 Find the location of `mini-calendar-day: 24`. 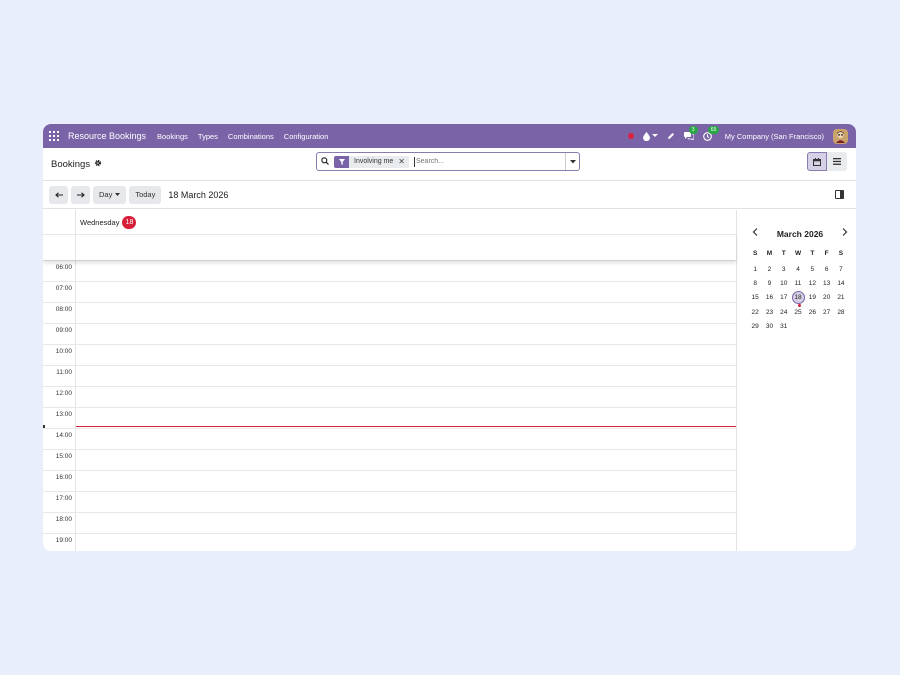

mini-calendar-day: 24 is located at coordinates (784, 312).